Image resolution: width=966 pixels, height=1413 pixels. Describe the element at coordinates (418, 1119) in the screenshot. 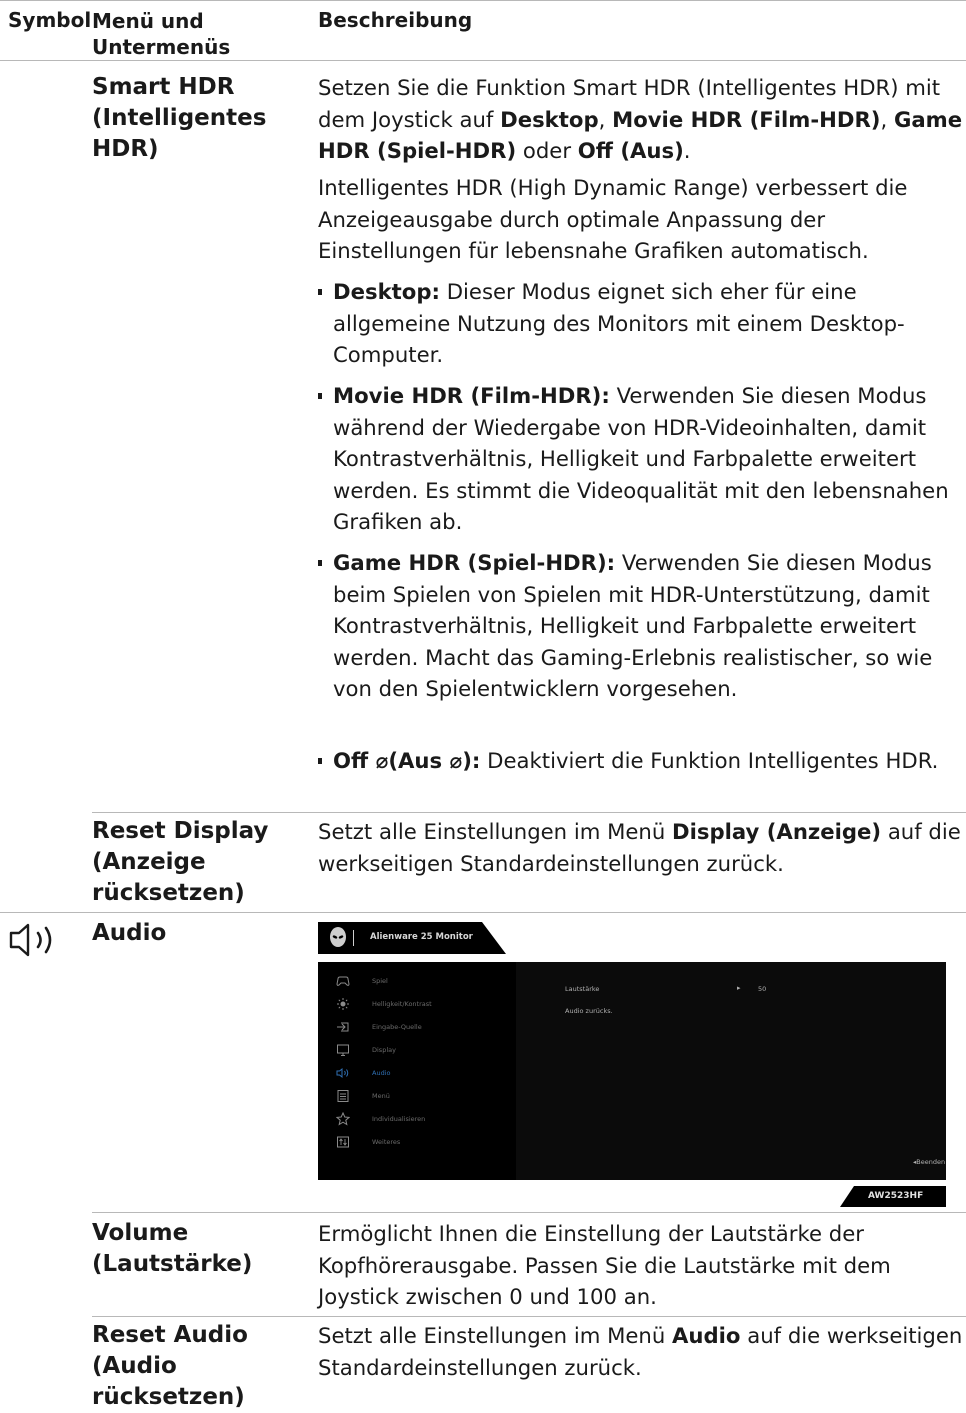

I see `osd-item-individualisieren: Individualisieren` at that location.